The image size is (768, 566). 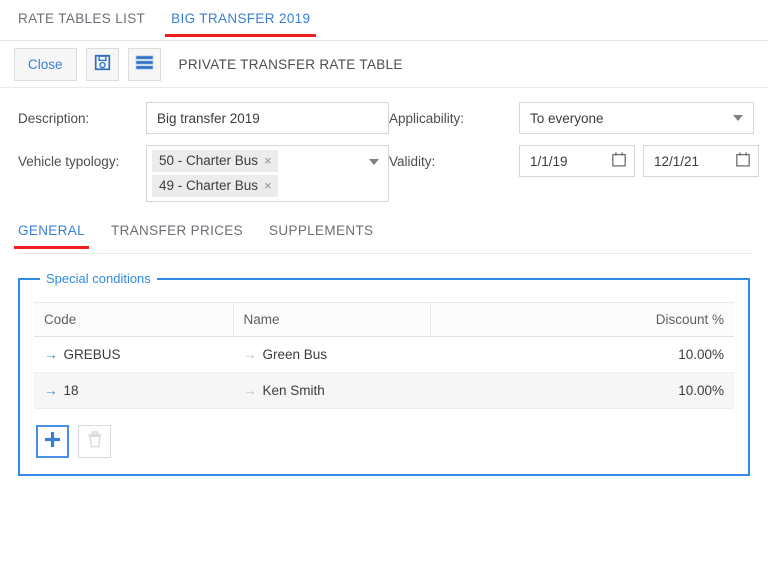 I want to click on inner-tabstrip: GENERAL TRANSFER PRICES SUPPLEMENTS, so click(x=383, y=238).